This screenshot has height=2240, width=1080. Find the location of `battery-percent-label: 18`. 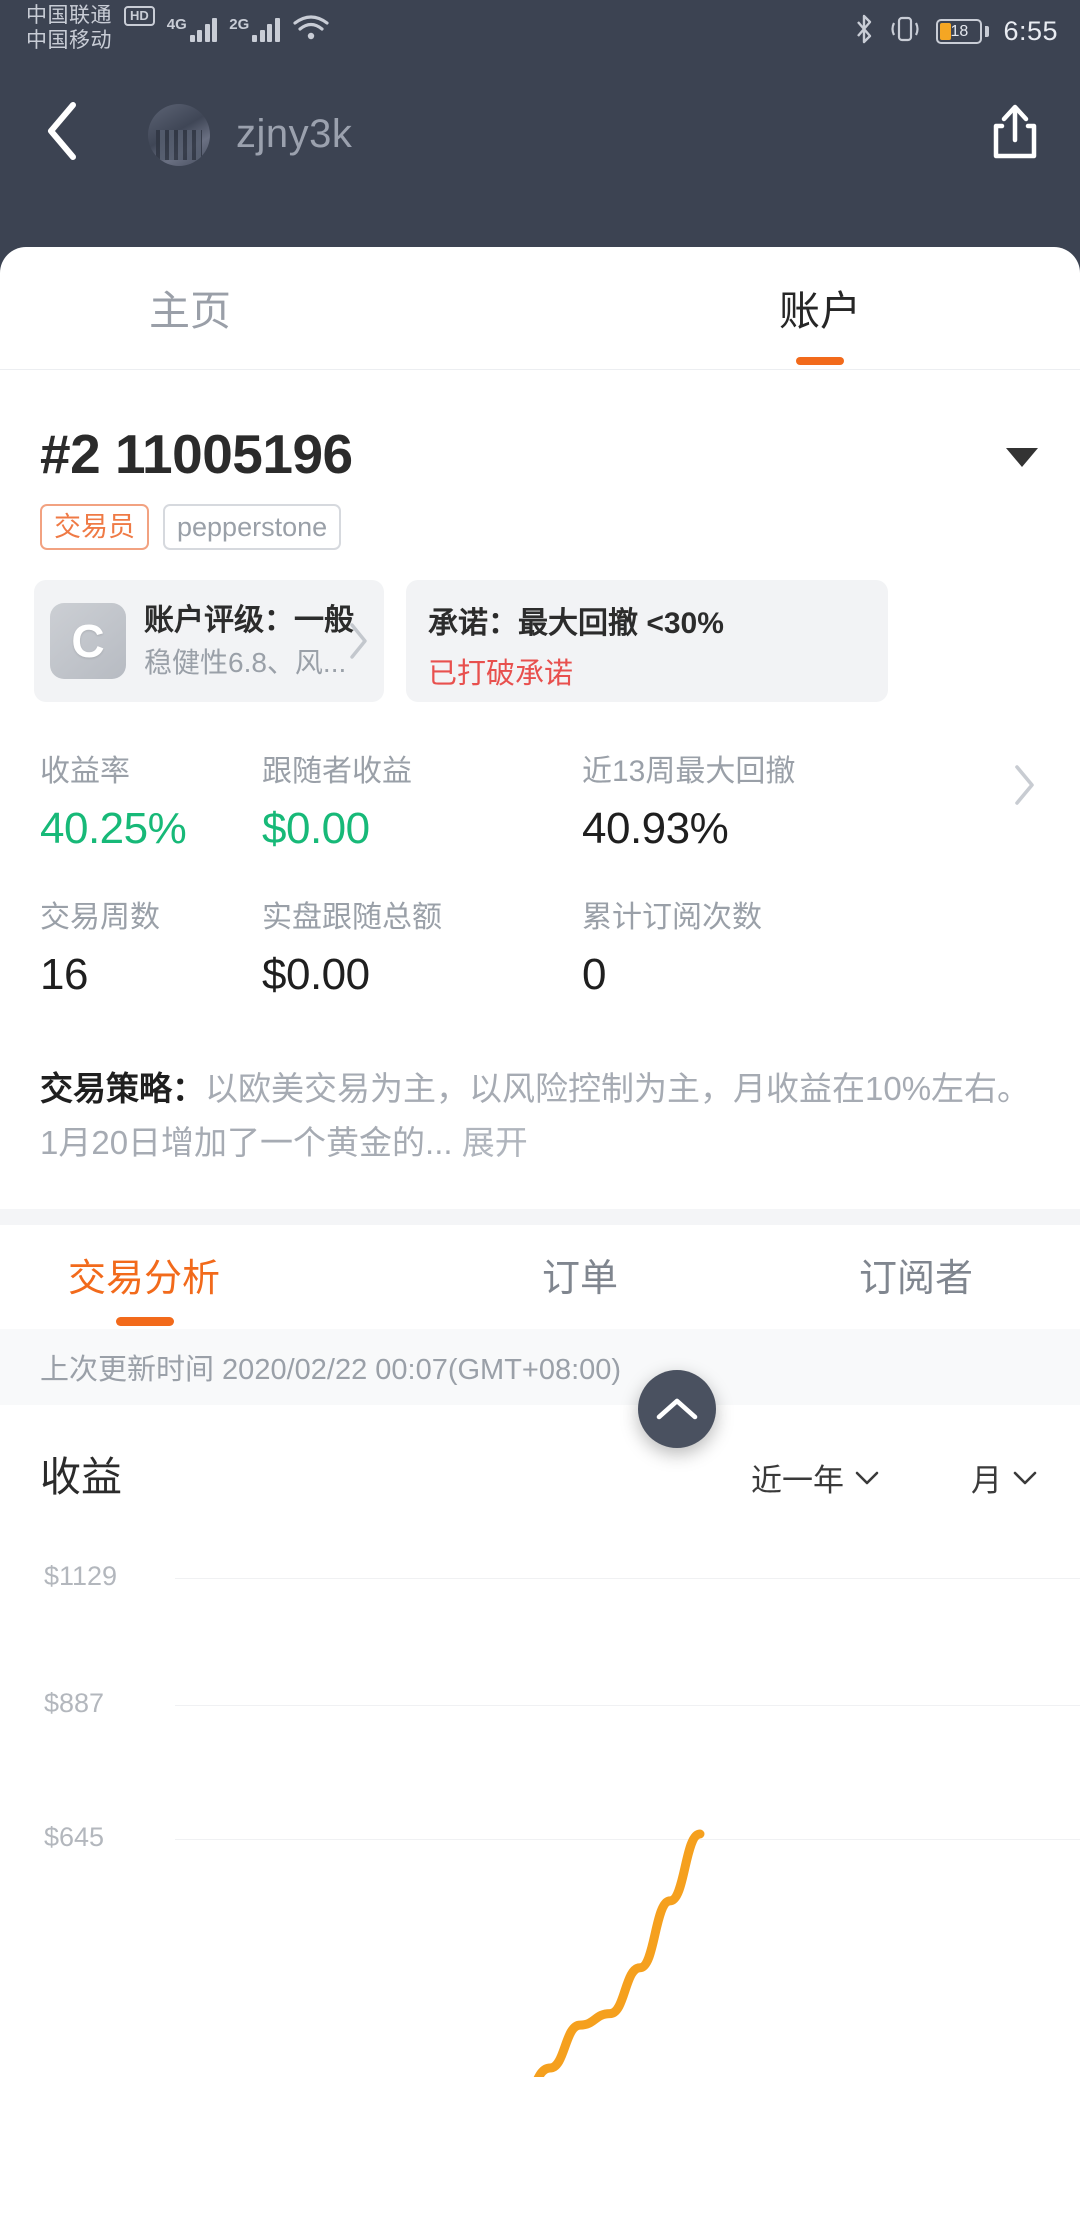

battery-percent-label: 18 is located at coordinates (959, 31).